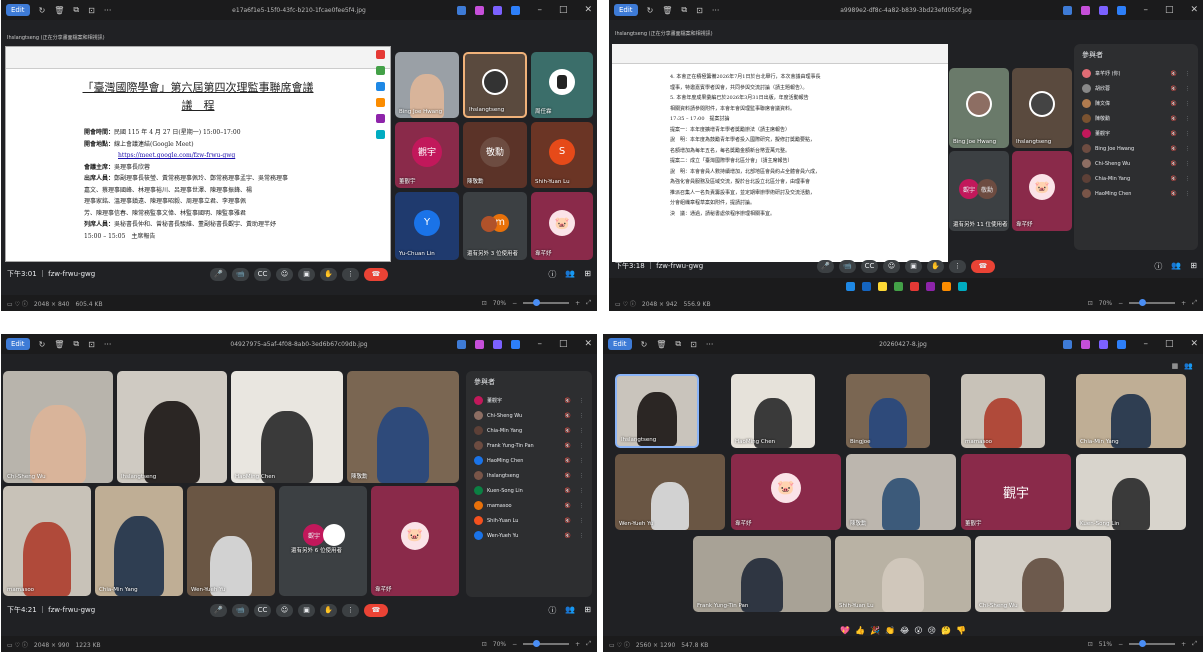  Describe the element at coordinates (539, 10) in the screenshot. I see `minimize-icon: –` at that location.